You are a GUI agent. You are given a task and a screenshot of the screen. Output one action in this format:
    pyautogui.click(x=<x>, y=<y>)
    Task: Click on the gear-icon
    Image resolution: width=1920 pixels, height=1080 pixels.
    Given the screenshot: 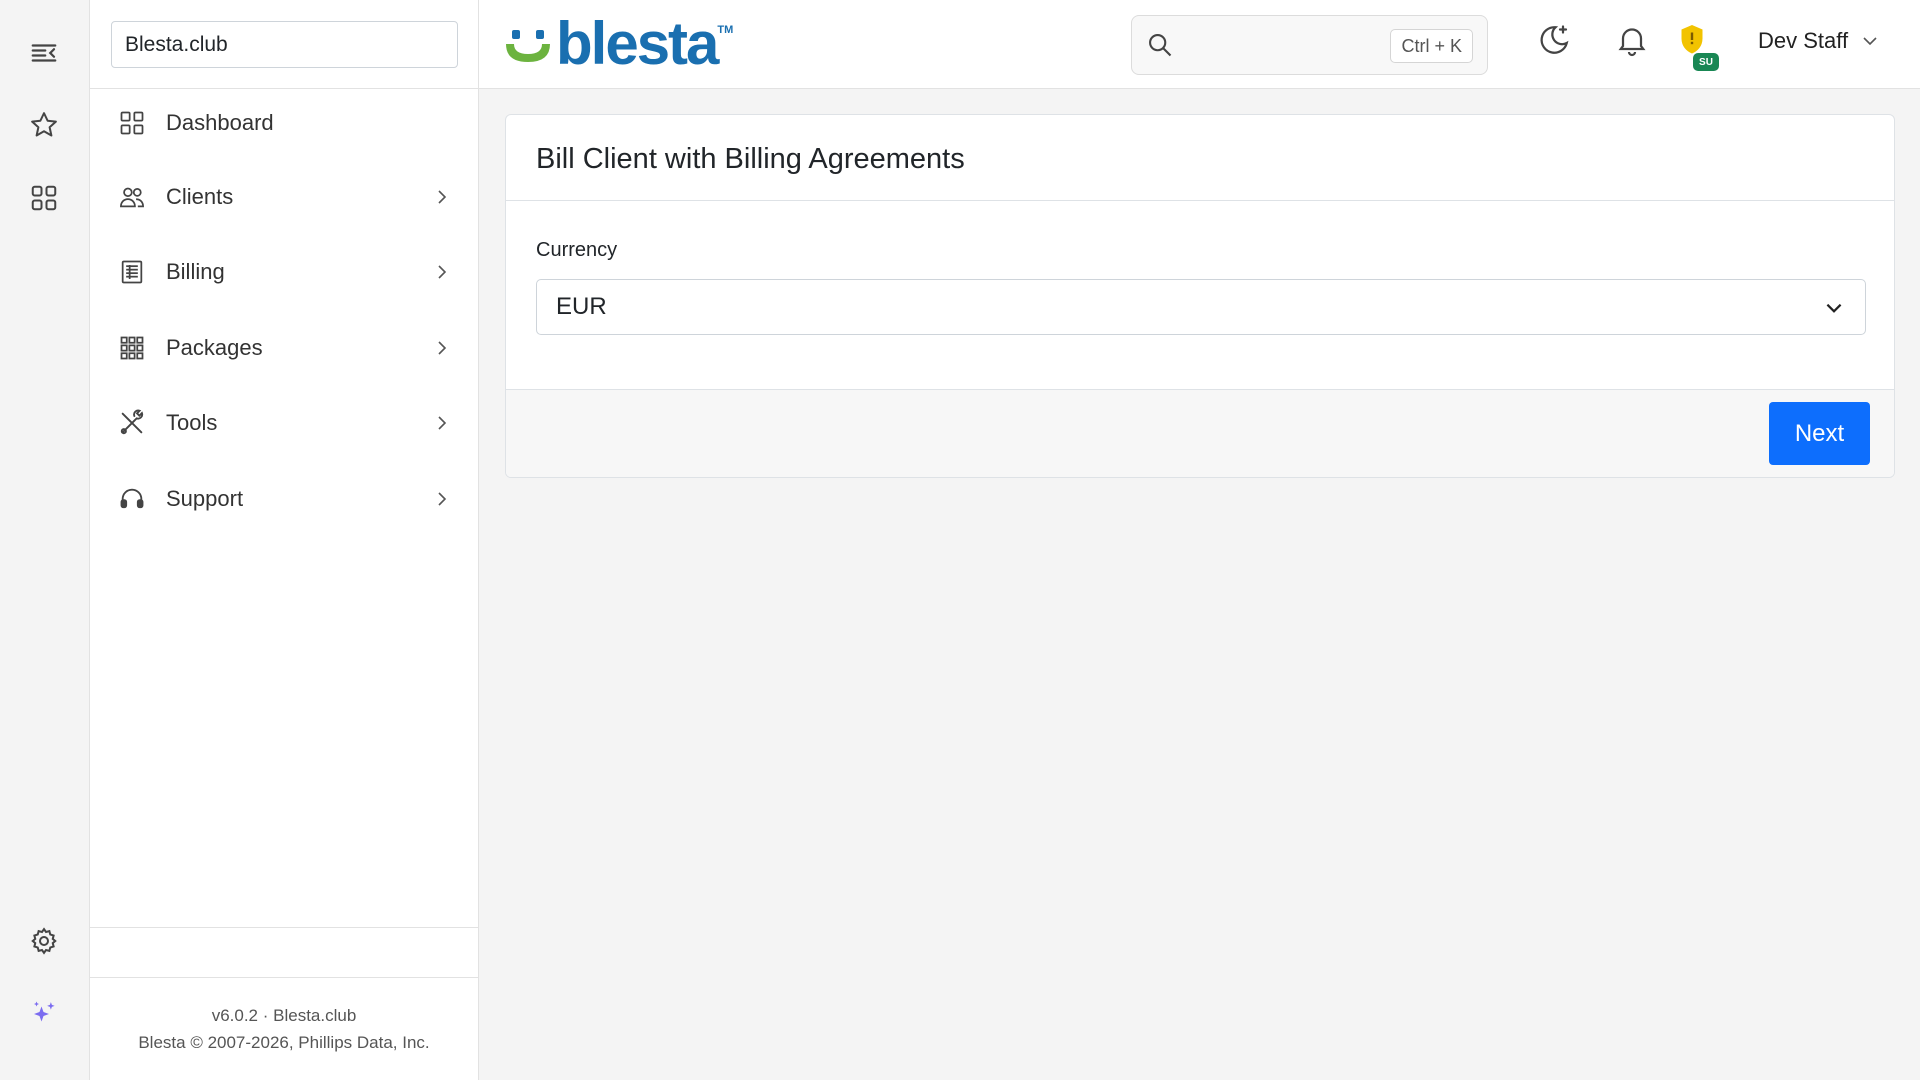 What is the action you would take?
    pyautogui.click(x=44, y=941)
    